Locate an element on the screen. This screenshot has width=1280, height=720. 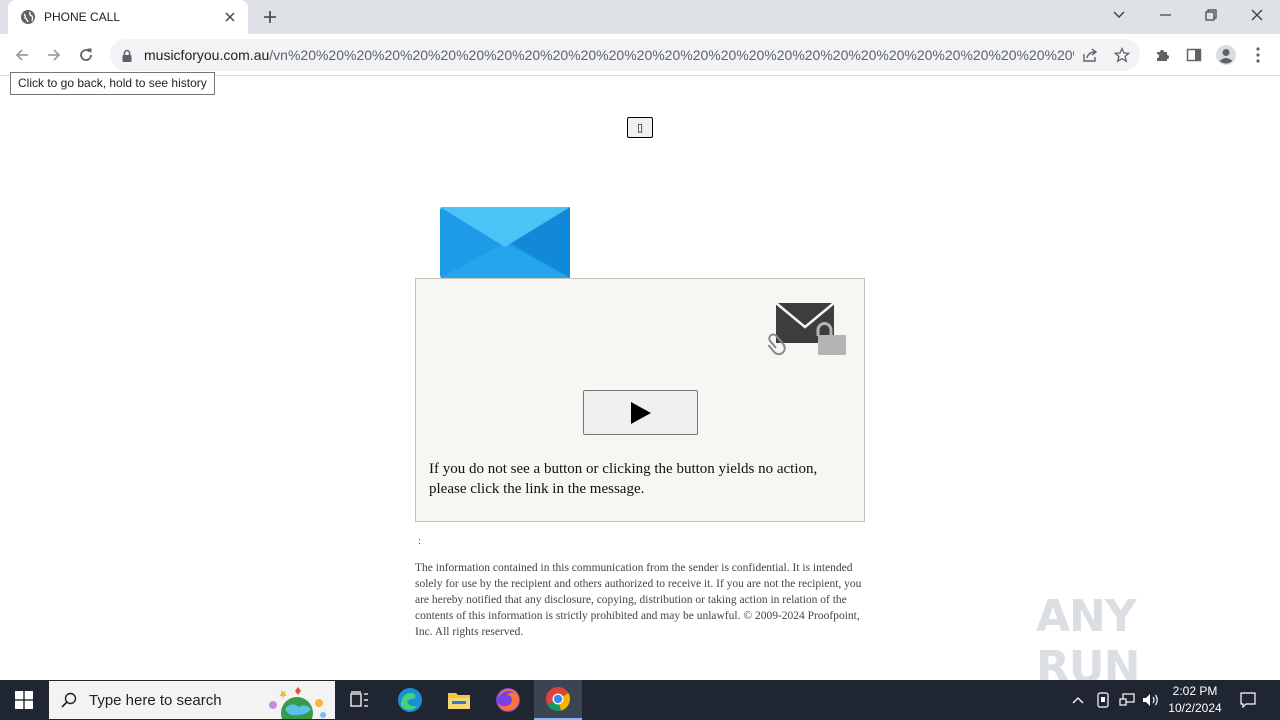
taskbar-clock: 2:02 PM 10/2/2024 is located at coordinates (1195, 700).